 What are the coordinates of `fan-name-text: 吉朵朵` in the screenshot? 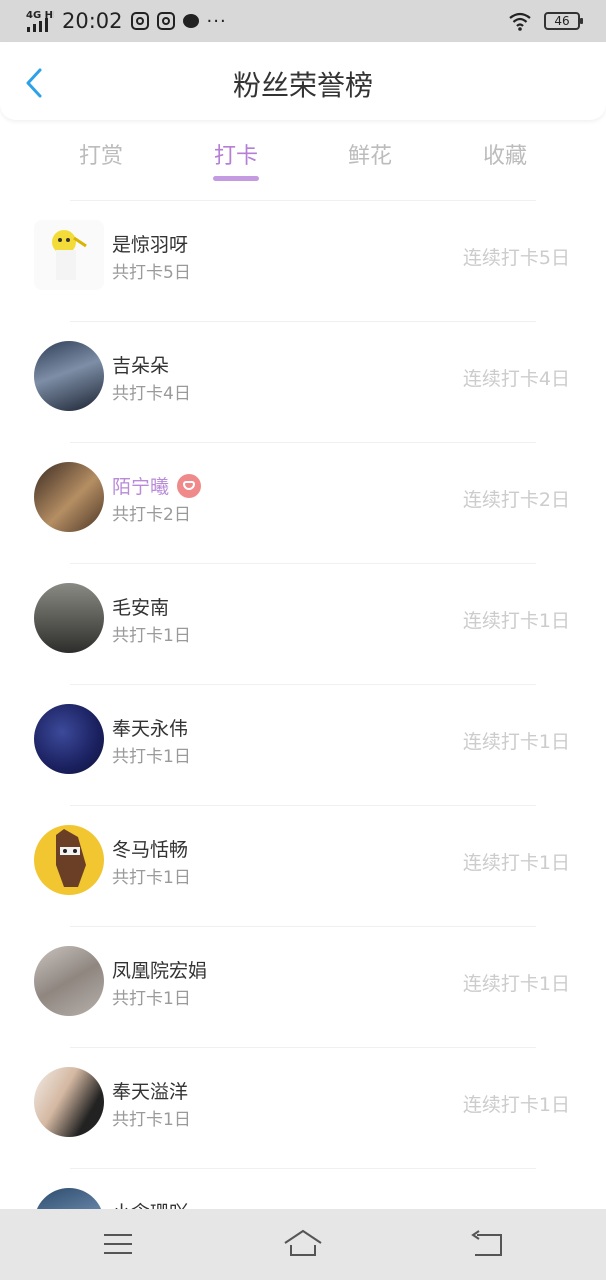 It's located at (141, 366).